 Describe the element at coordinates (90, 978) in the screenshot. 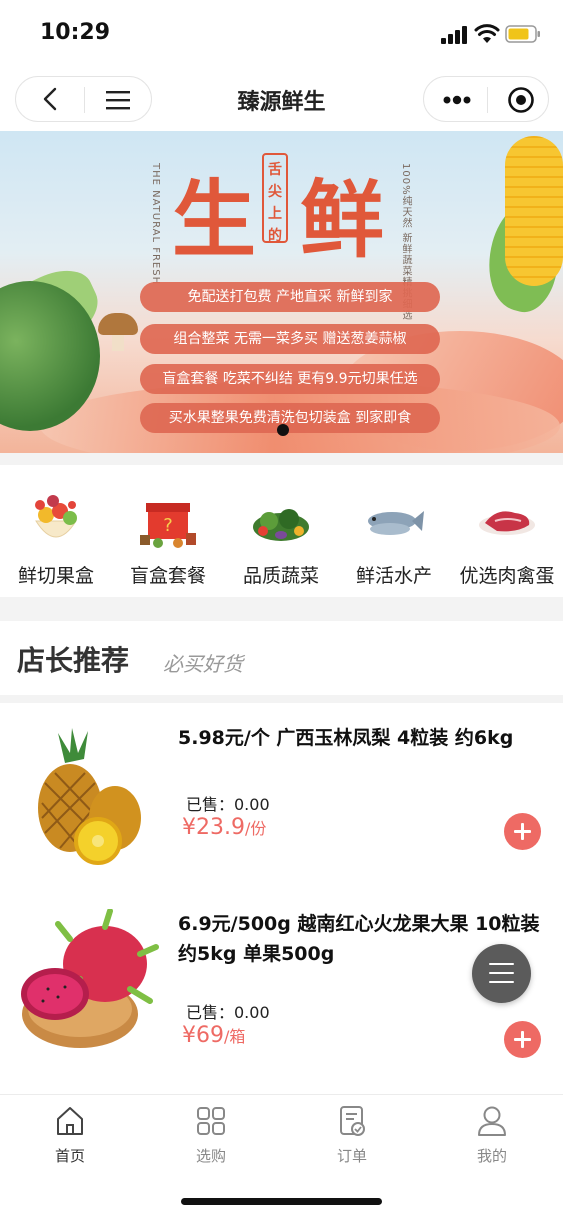

I see `dragon-fruit-image` at that location.